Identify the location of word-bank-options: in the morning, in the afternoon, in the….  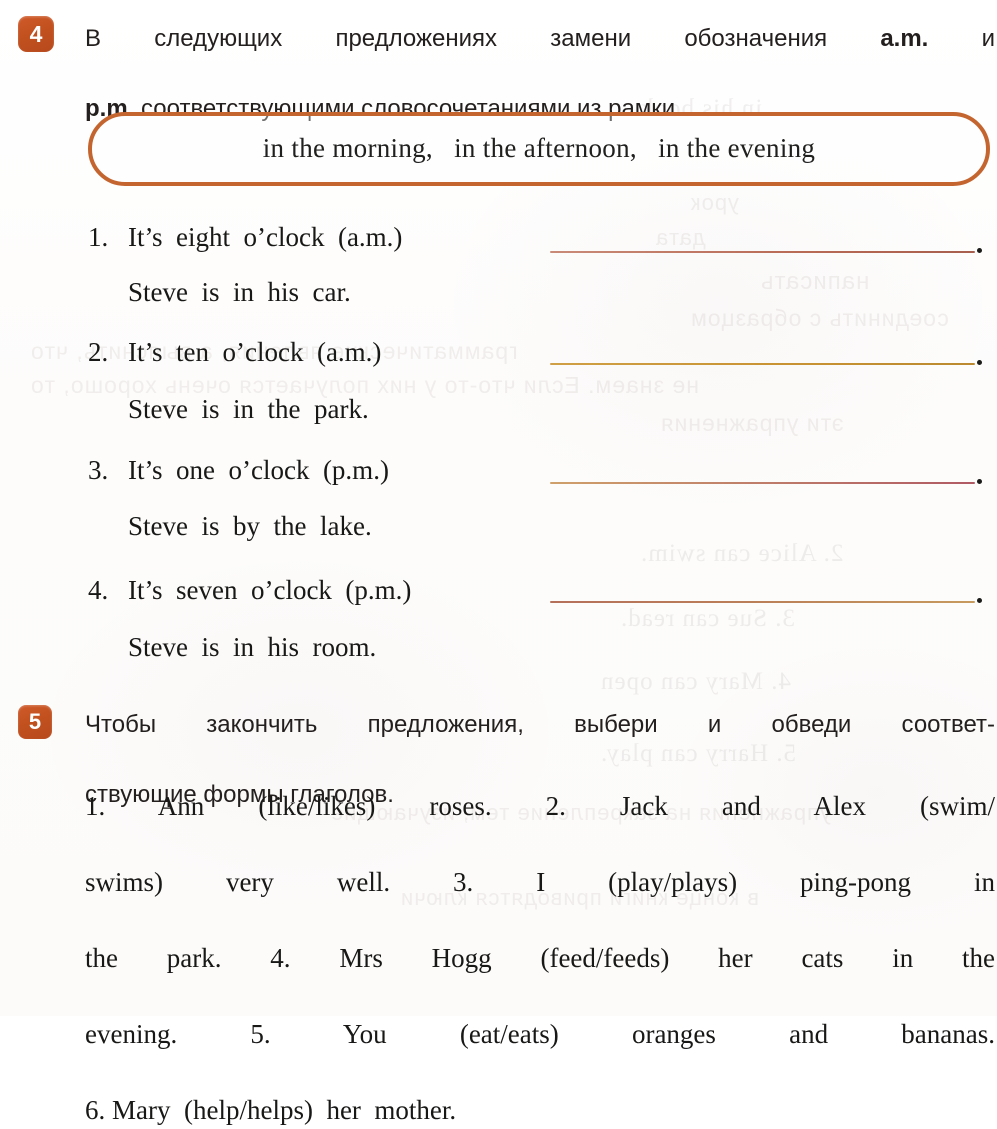
(539, 147).